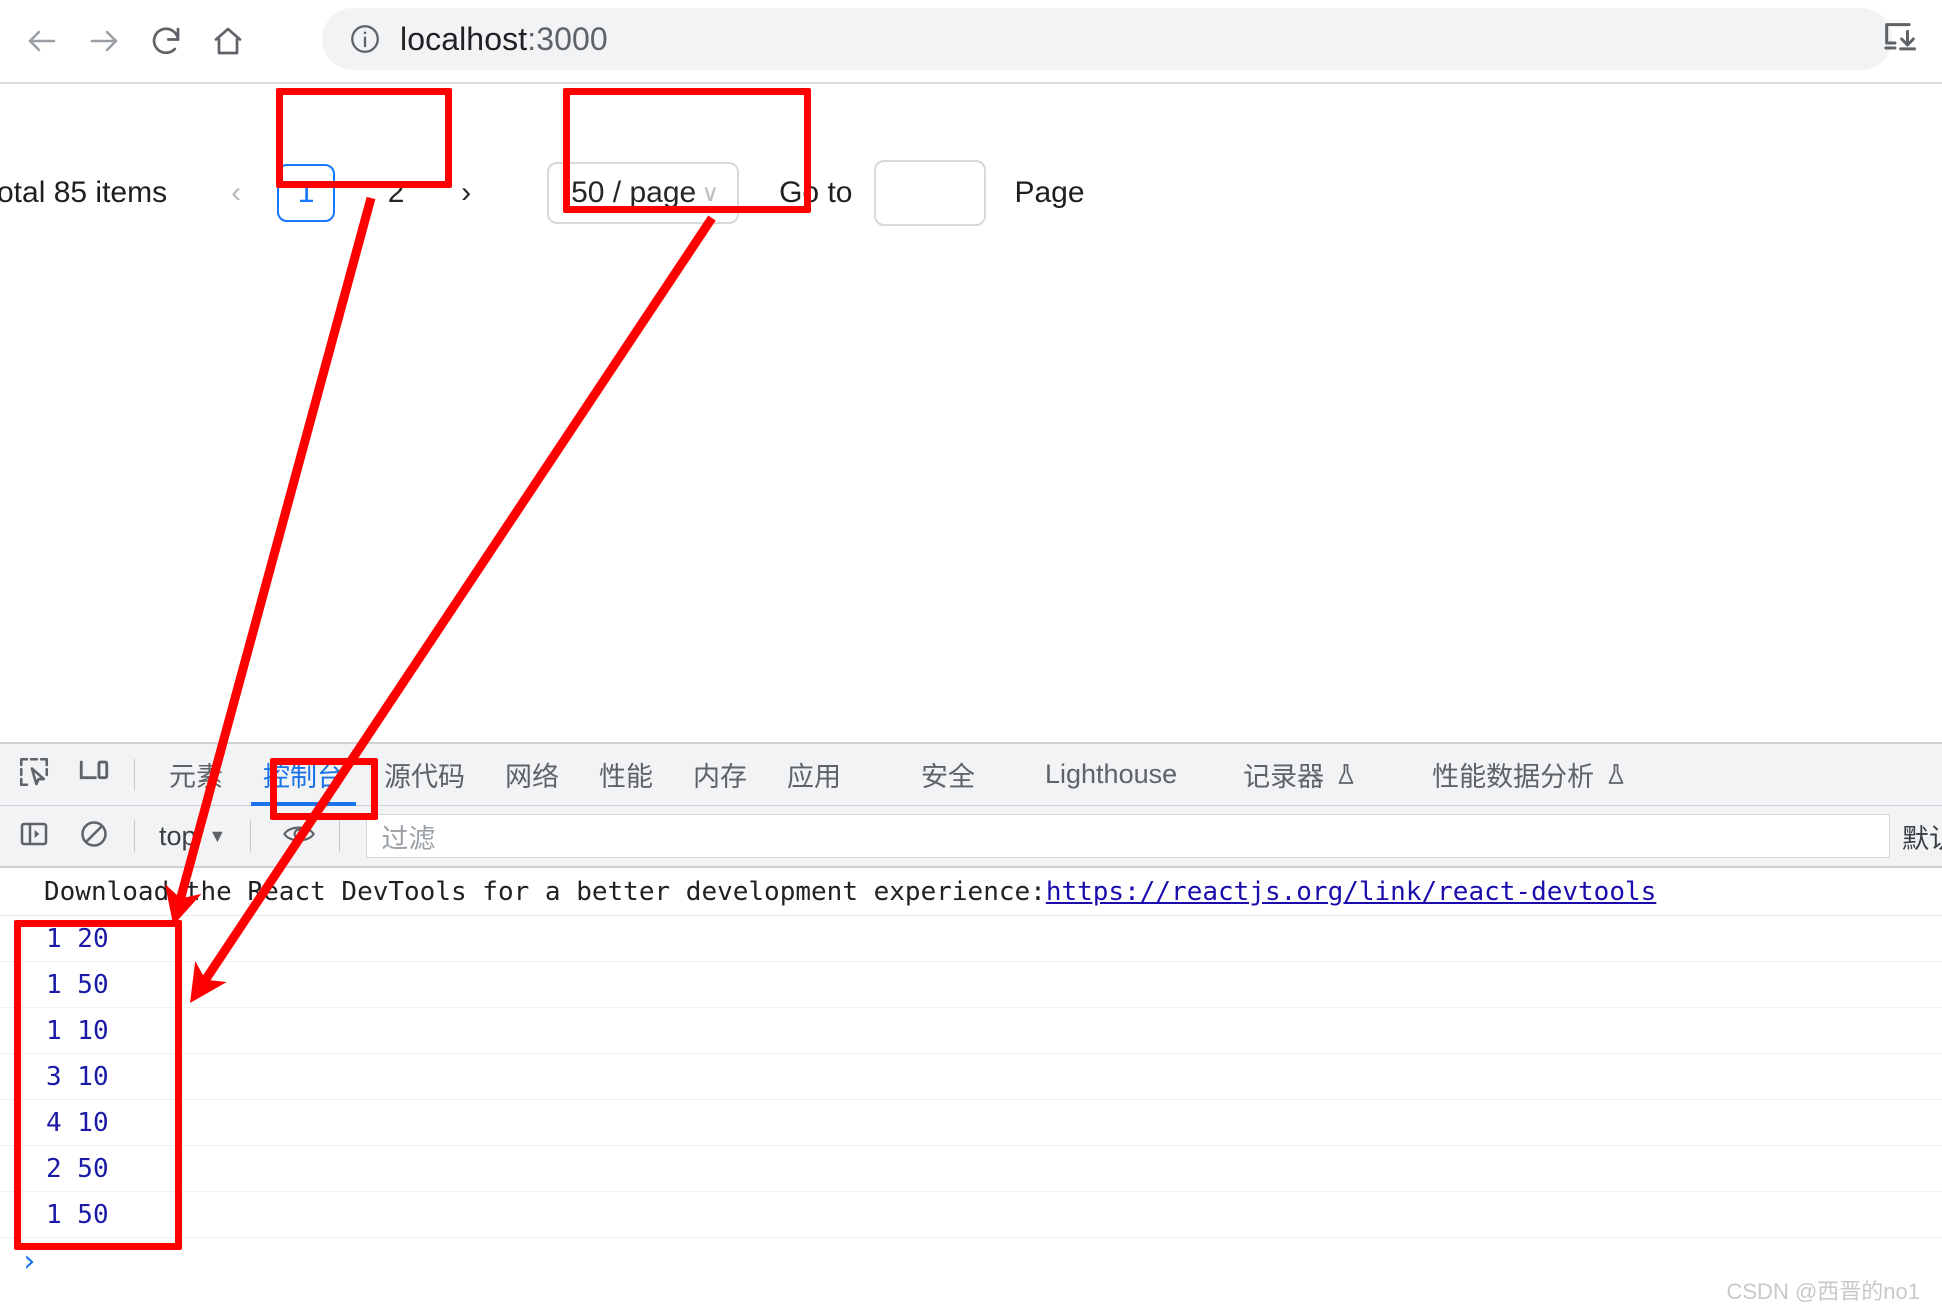 This screenshot has width=1942, height=1316. Describe the element at coordinates (930, 193) in the screenshot. I see `goto-page-input` at that location.